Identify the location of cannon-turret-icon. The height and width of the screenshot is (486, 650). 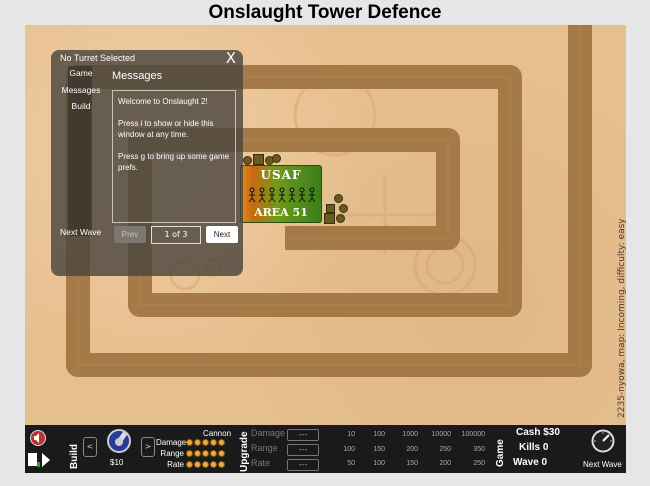
(119, 441).